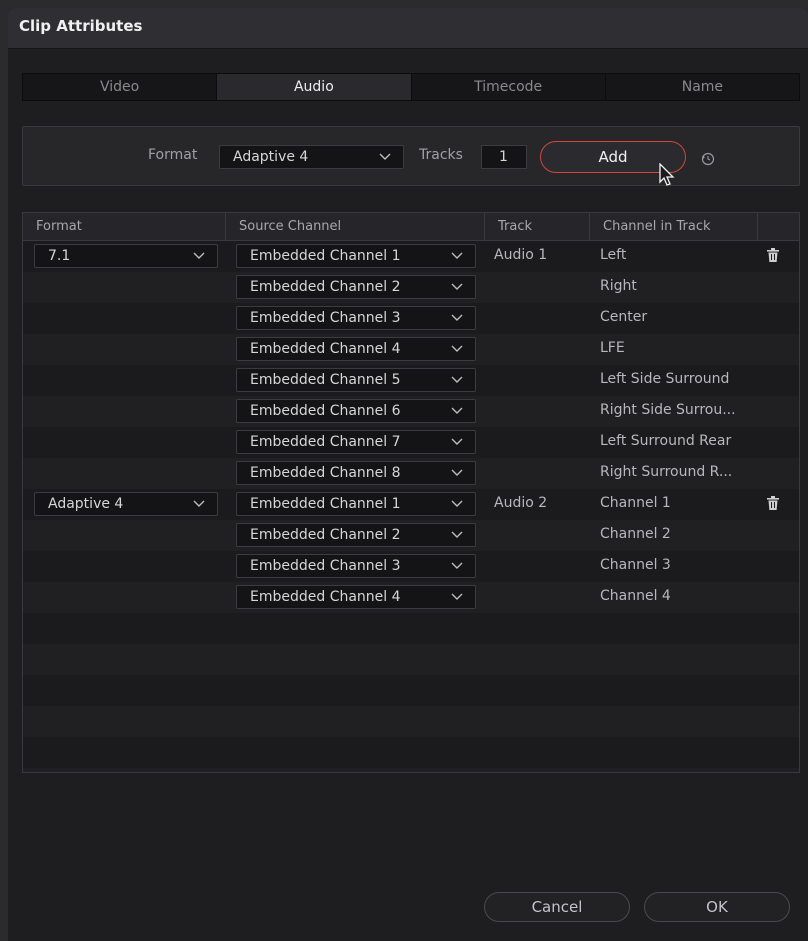  What do you see at coordinates (618, 286) in the screenshot?
I see `channel-in-track-label: Right` at bounding box center [618, 286].